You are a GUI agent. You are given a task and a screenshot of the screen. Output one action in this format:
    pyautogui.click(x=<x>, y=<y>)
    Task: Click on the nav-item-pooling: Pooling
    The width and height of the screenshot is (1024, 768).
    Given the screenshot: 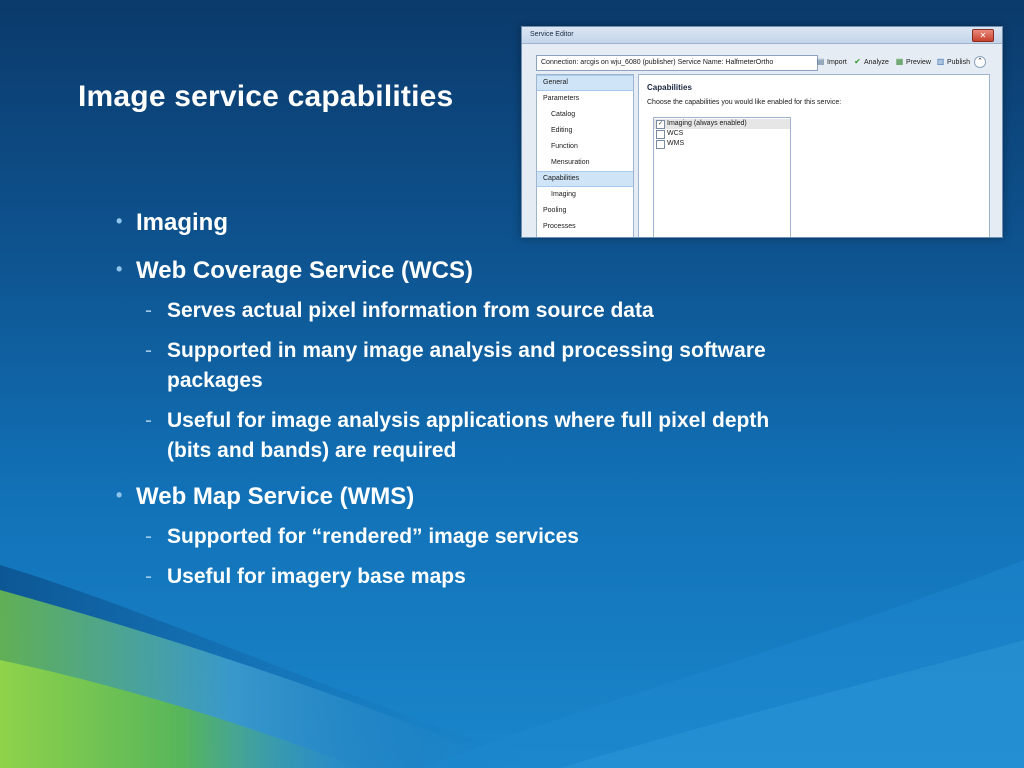 What is the action you would take?
    pyautogui.click(x=585, y=211)
    